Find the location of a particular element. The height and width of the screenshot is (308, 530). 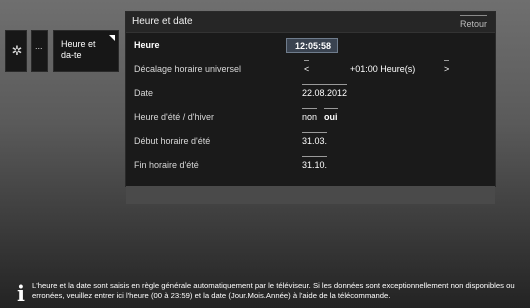

time-label: Heure is located at coordinates (147, 45).